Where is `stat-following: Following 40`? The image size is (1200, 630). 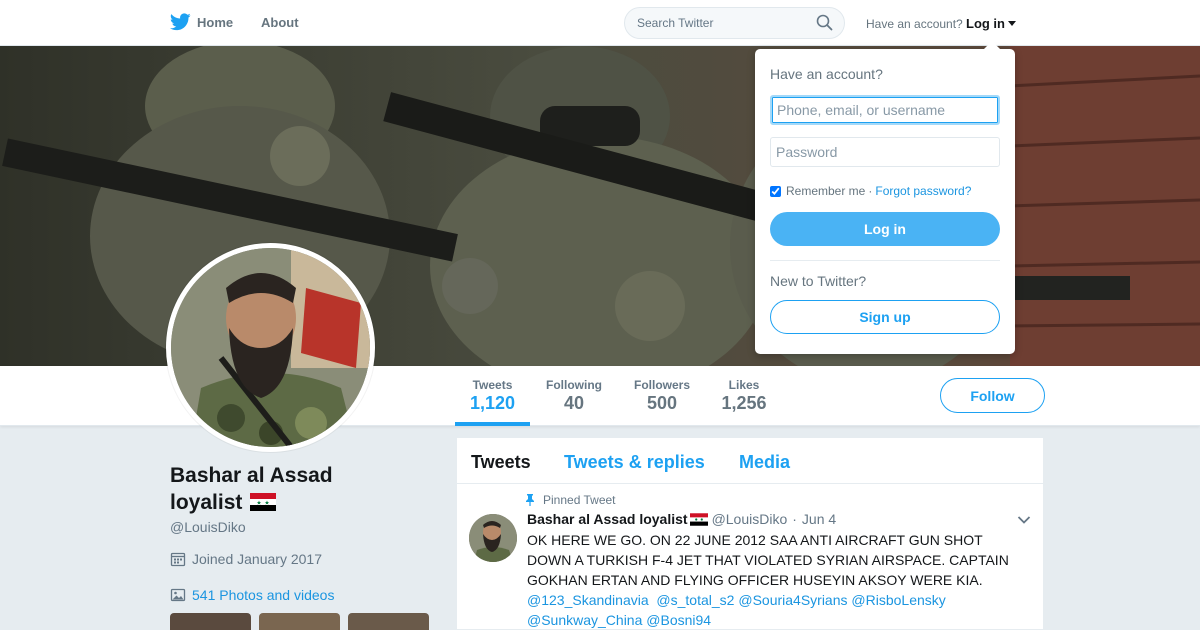 stat-following: Following 40 is located at coordinates (574, 396).